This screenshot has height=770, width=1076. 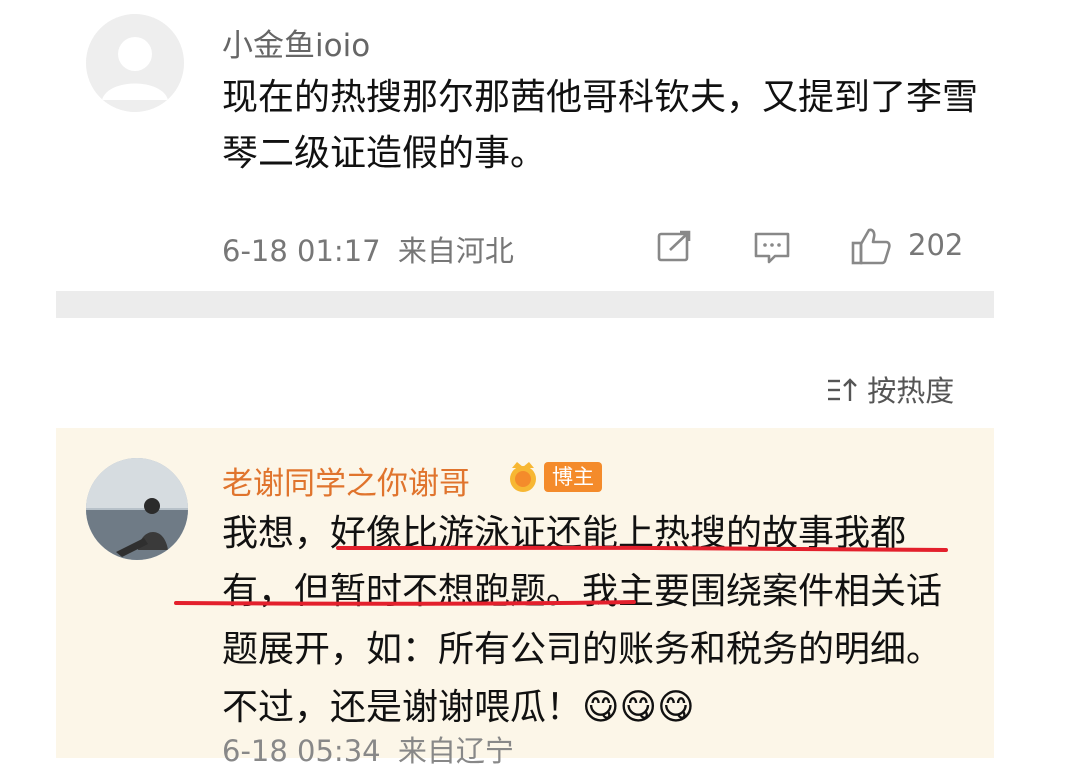 I want to click on comment-location: 来自辽宁, so click(x=455, y=751).